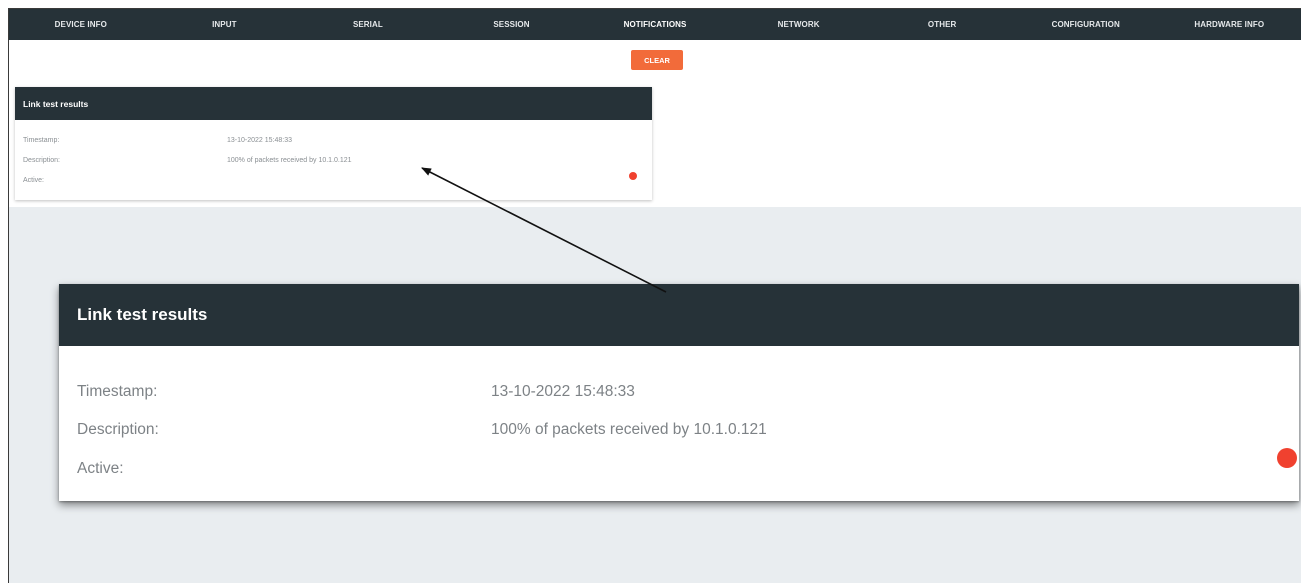 The width and height of the screenshot is (1301, 583). Describe the element at coordinates (512, 24) in the screenshot. I see `tab-session: SESSION` at that location.